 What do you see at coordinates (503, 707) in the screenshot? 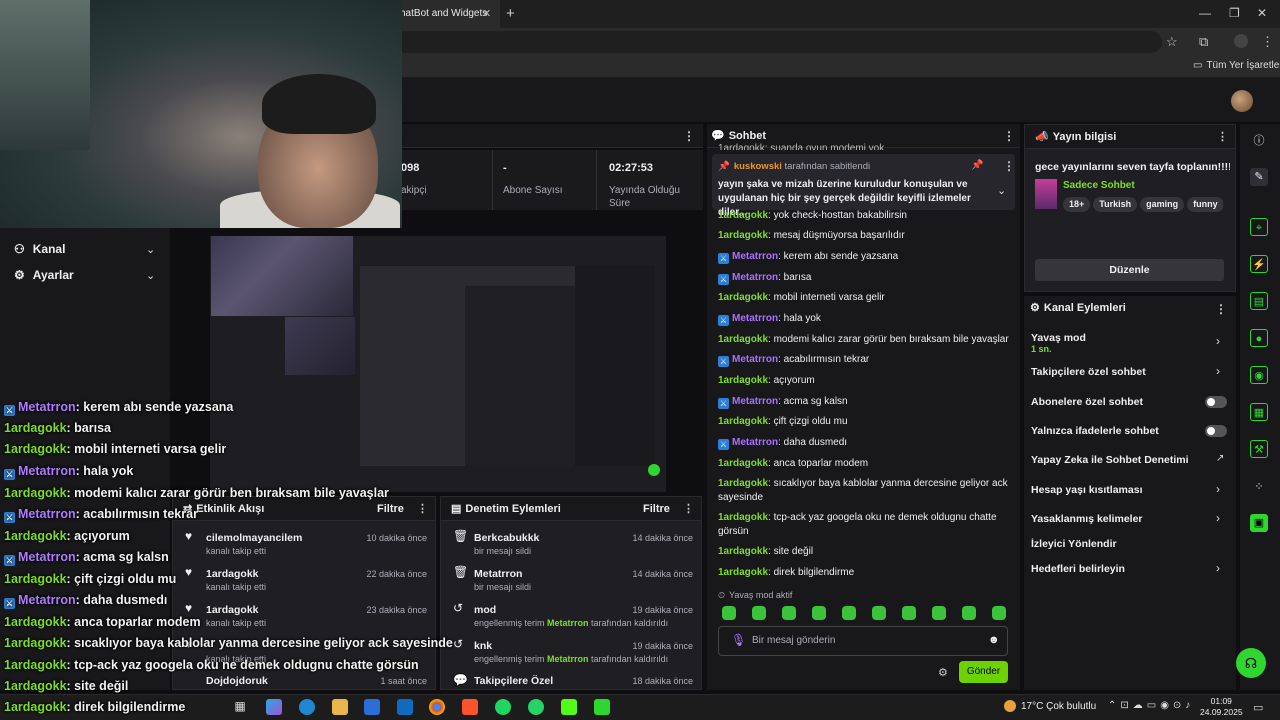
I see `spotify-icon` at bounding box center [503, 707].